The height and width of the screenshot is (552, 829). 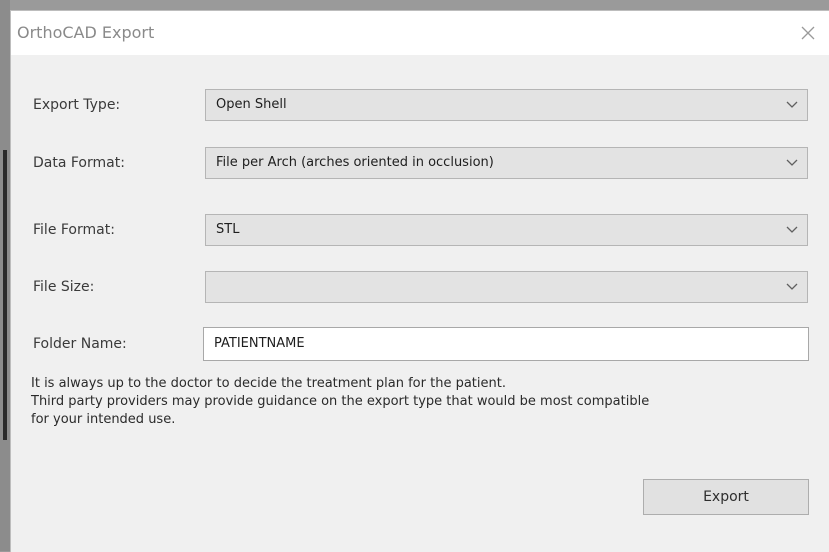 What do you see at coordinates (103, 419) in the screenshot?
I see `disclaimer-line: for your intended use.` at bounding box center [103, 419].